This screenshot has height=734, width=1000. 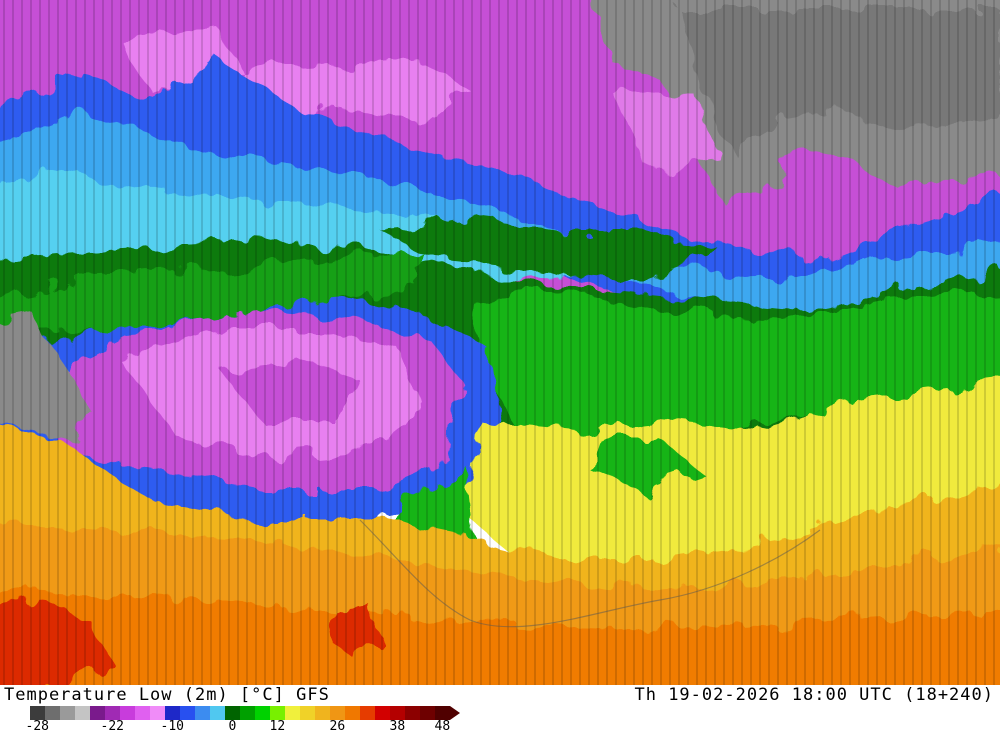 What do you see at coordinates (337, 726) in the screenshot?
I see `colorbar-tick-label: 26` at bounding box center [337, 726].